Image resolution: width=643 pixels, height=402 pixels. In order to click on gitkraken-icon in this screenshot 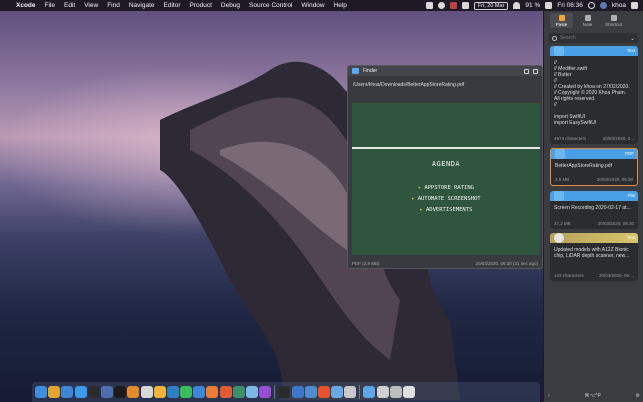, I will do `click(238, 392)`.